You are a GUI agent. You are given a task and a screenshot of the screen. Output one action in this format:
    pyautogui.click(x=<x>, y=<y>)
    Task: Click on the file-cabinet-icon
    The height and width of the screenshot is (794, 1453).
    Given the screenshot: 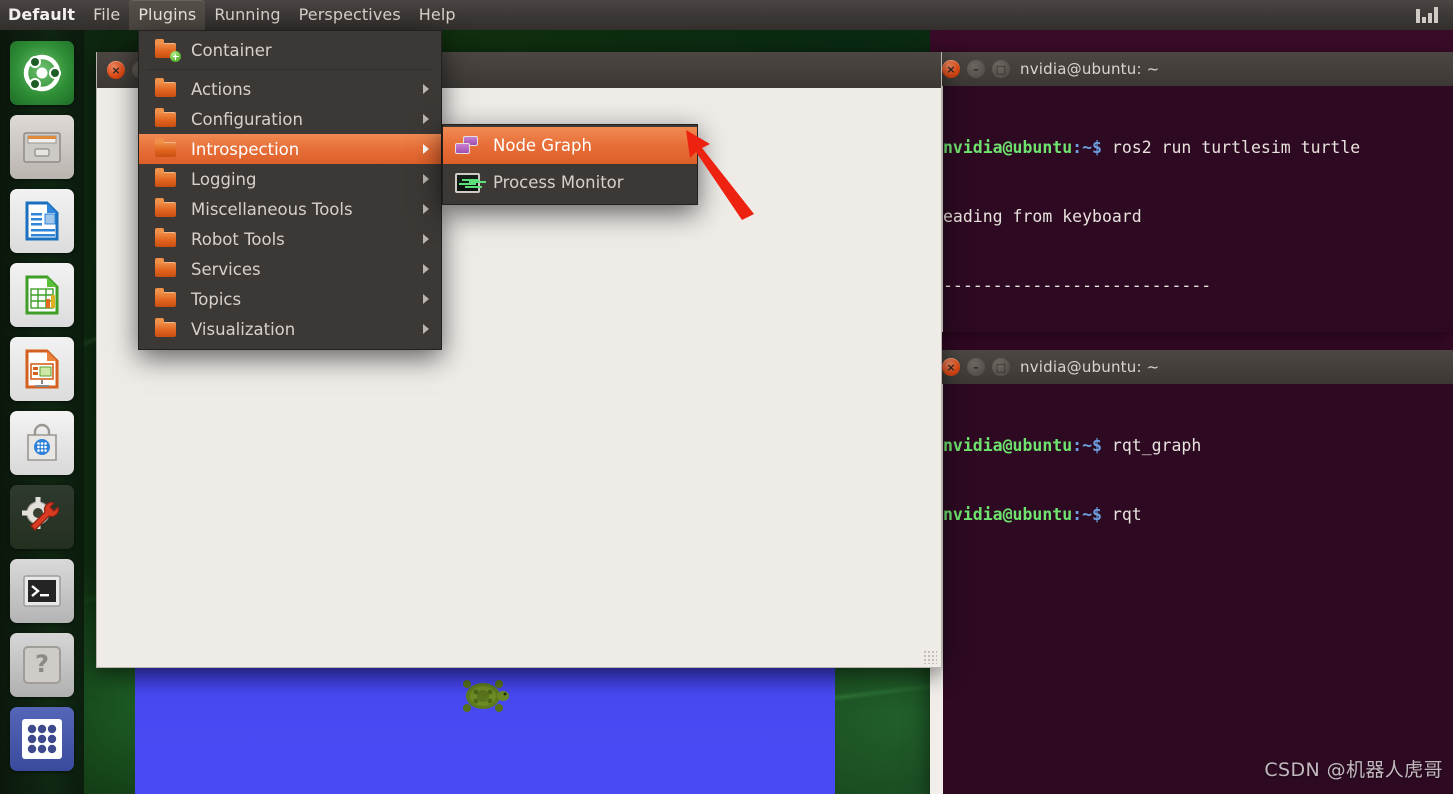 What is the action you would take?
    pyautogui.click(x=42, y=147)
    